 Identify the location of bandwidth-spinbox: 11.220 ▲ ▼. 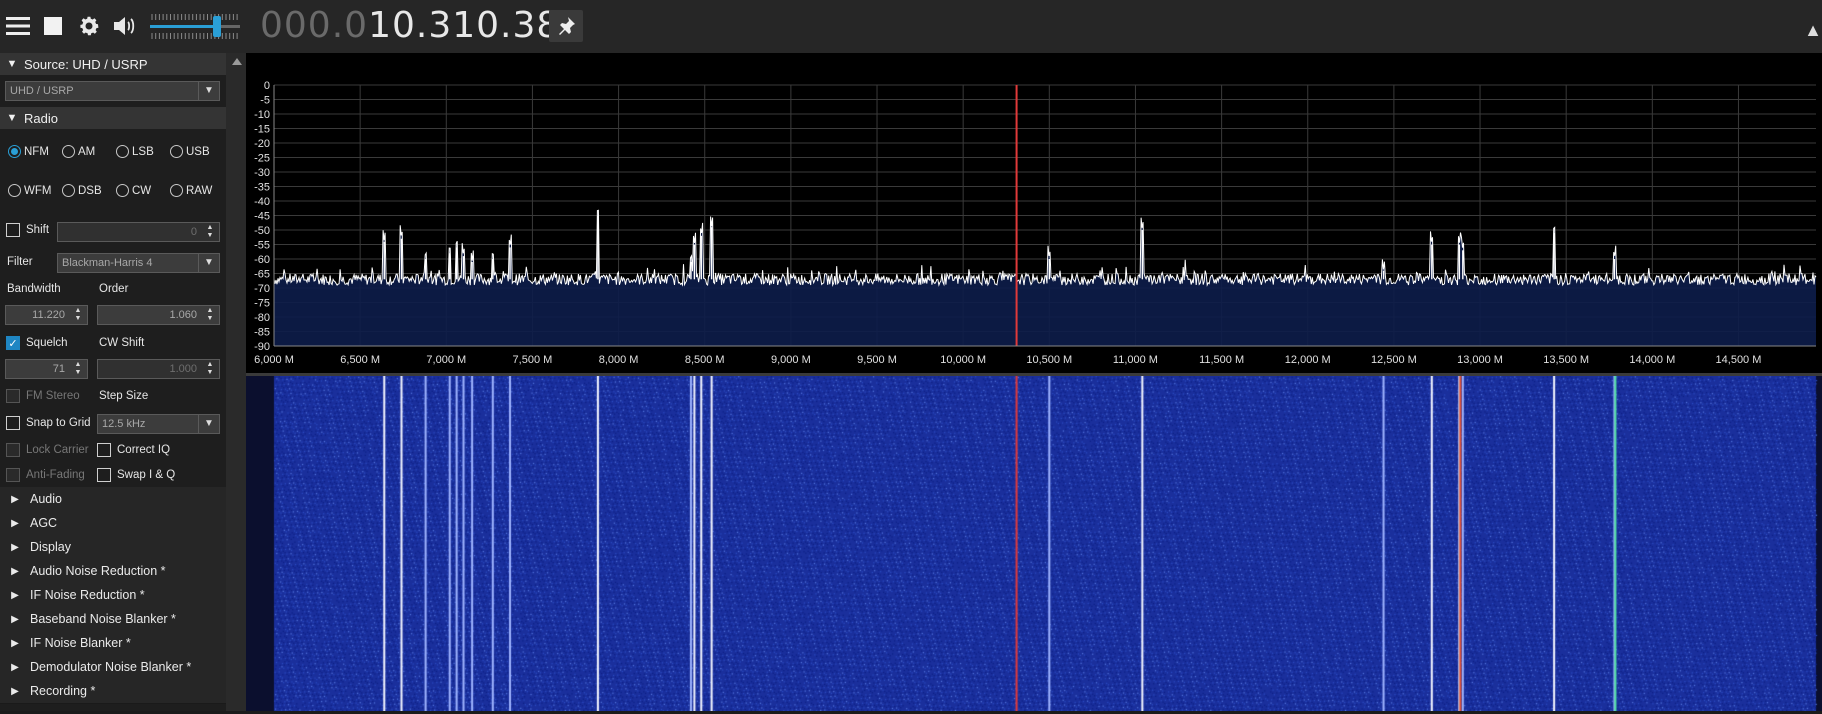
(46, 315).